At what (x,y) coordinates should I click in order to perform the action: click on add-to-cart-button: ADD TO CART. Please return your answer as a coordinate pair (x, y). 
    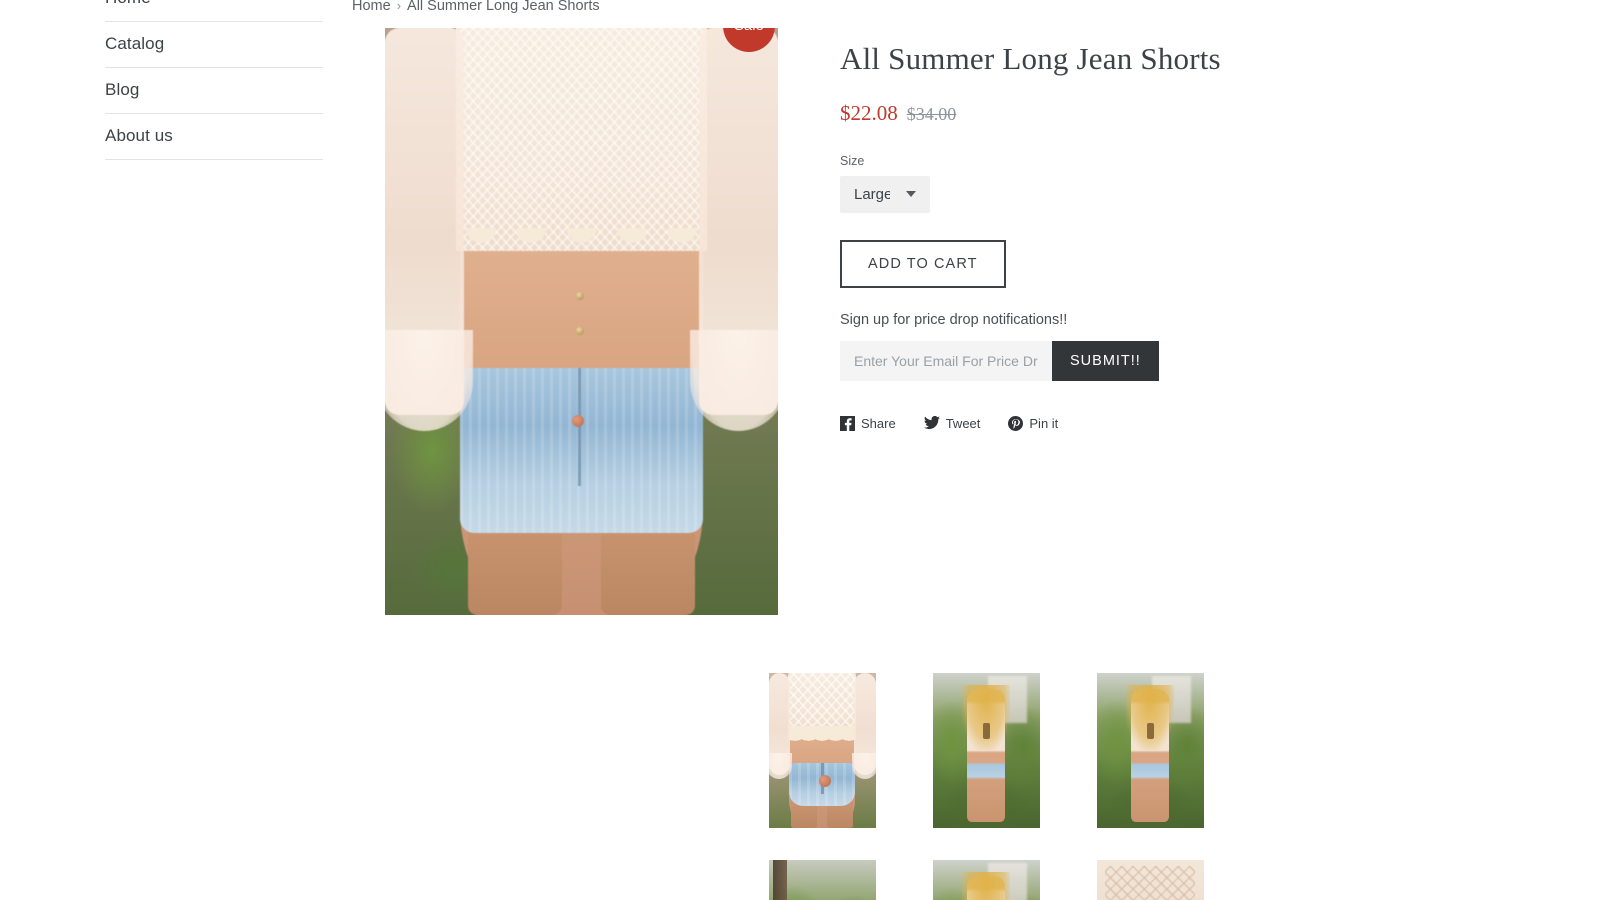
    Looking at the image, I should click on (923, 263).